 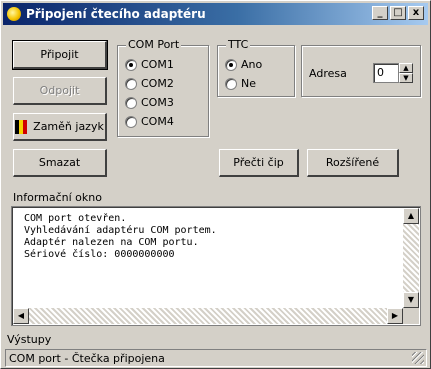 What do you see at coordinates (328, 73) in the screenshot?
I see `address-label: Adresa` at bounding box center [328, 73].